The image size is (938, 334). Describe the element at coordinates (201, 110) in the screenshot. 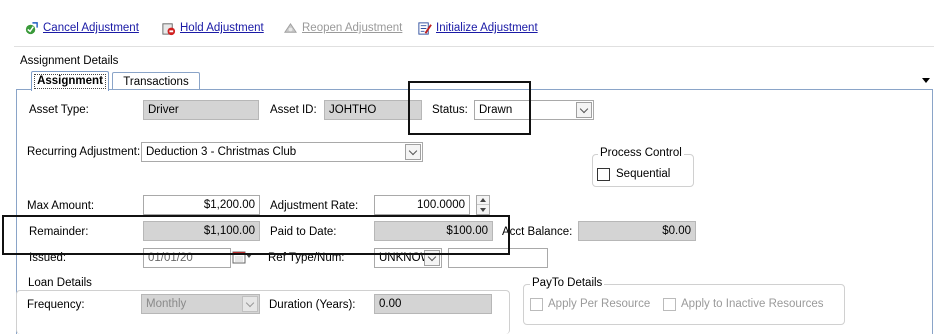

I see `asset-type-field: Driver` at that location.